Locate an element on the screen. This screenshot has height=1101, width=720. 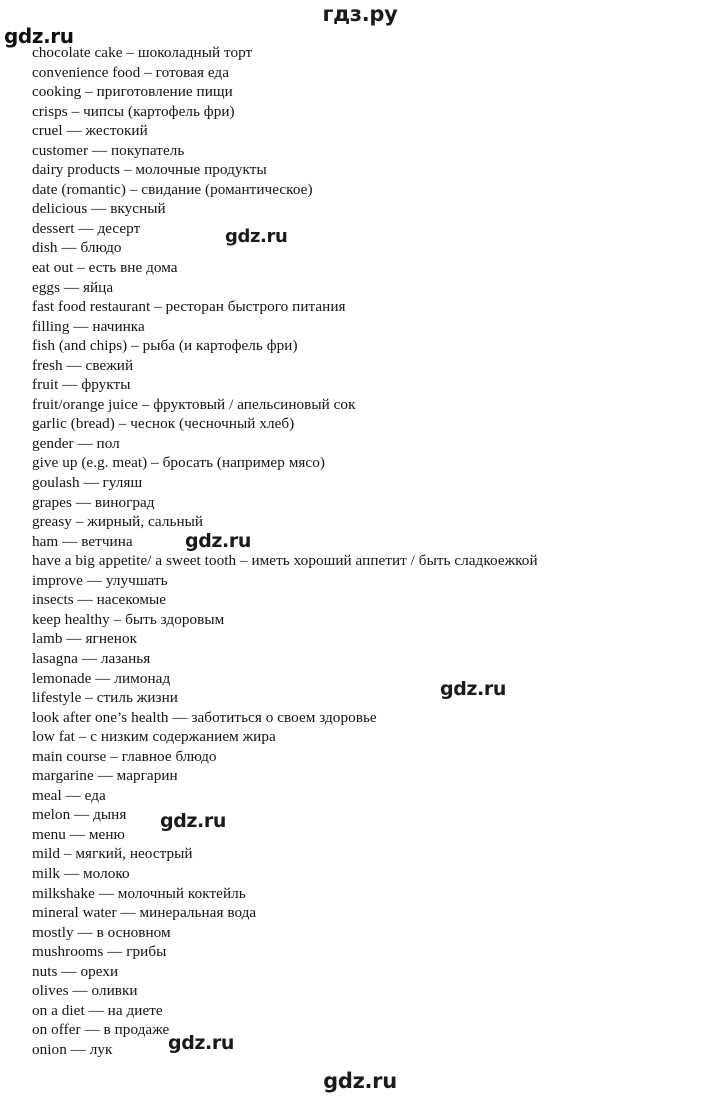
vocabulary-entry: chocolate cake – шоколадный торт is located at coordinates (142, 52).